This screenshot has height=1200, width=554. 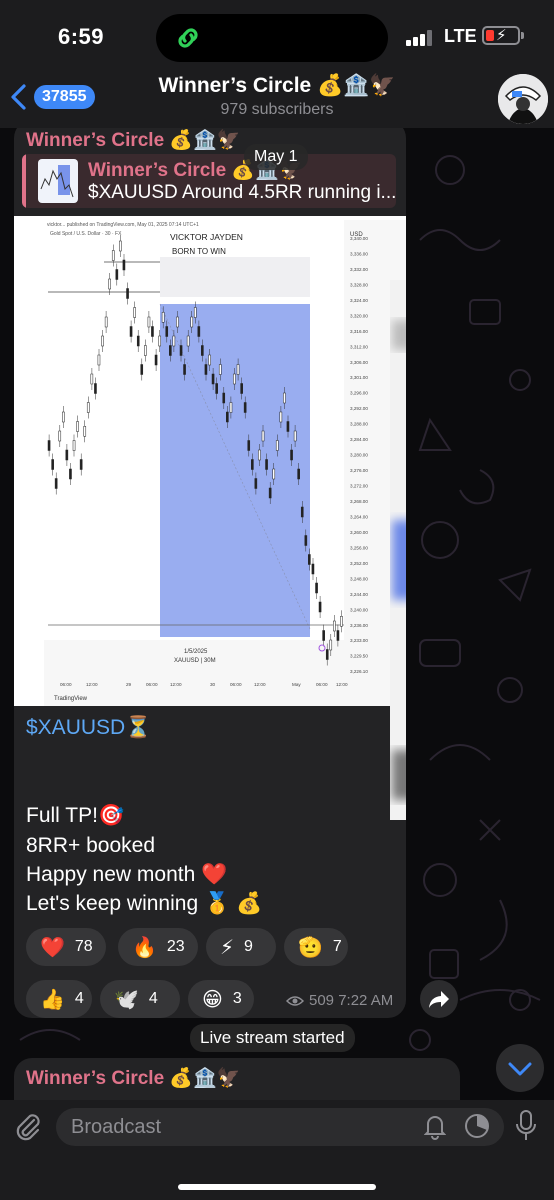 What do you see at coordinates (235, 470) in the screenshot?
I see `chart-target-box` at bounding box center [235, 470].